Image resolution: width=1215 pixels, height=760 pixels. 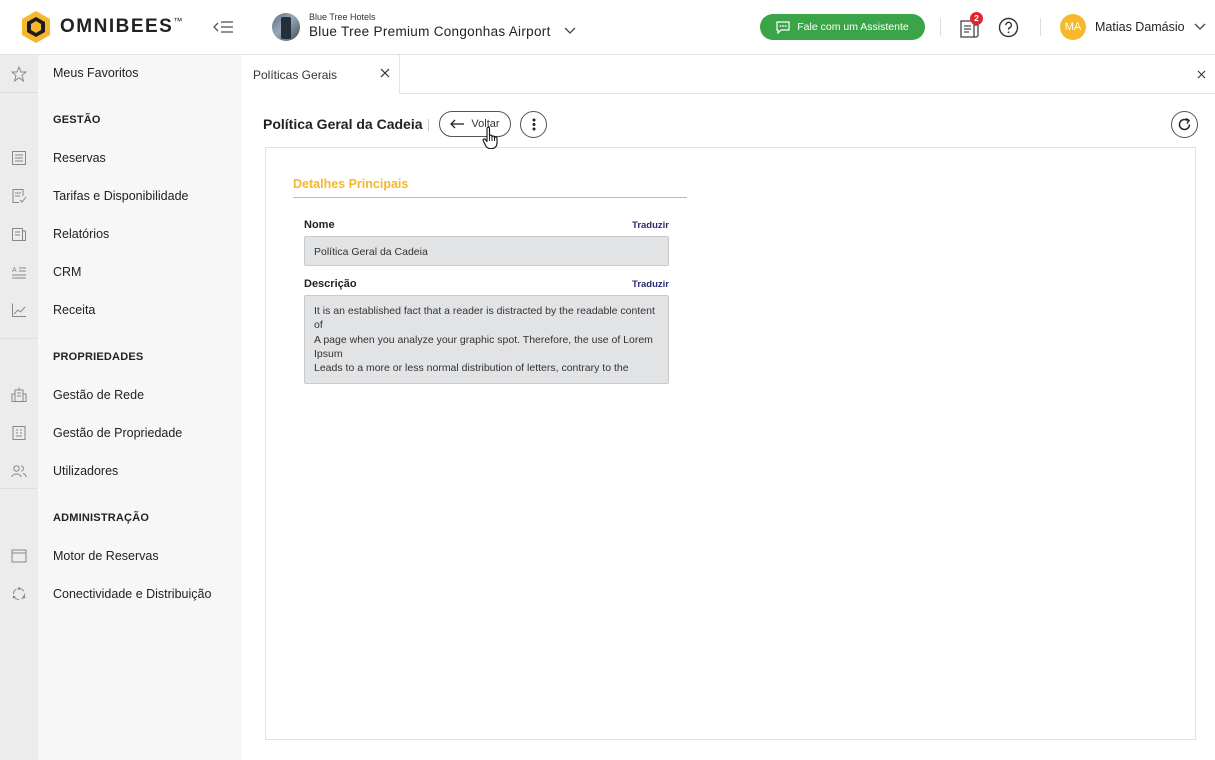 What do you see at coordinates (457, 124) in the screenshot?
I see `arrow-left-icon` at bounding box center [457, 124].